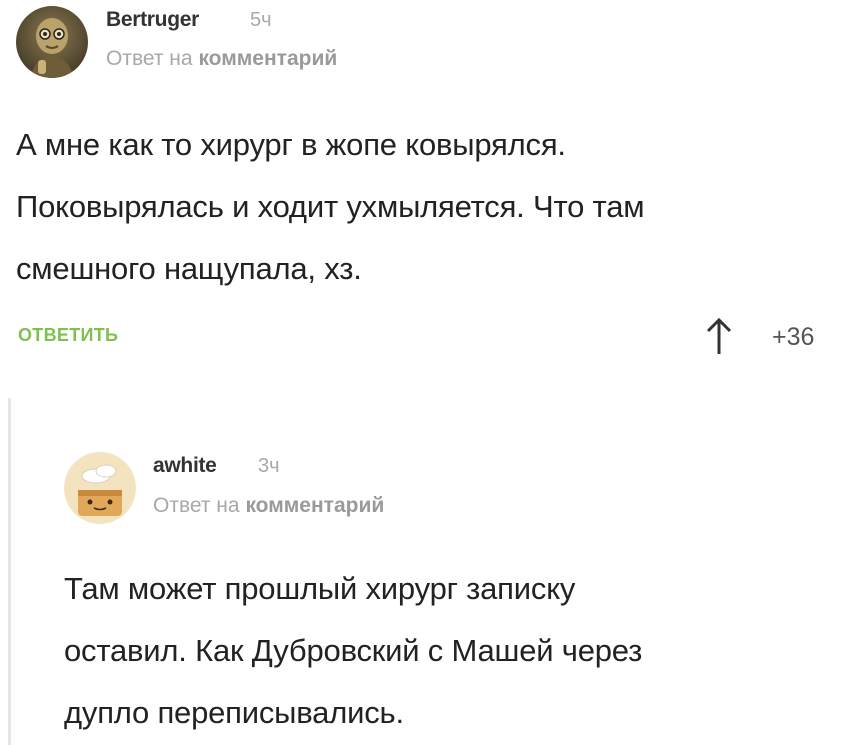 Image resolution: width=854 pixels, height=745 pixels. I want to click on alien-figure-avatar-icon, so click(52, 42).